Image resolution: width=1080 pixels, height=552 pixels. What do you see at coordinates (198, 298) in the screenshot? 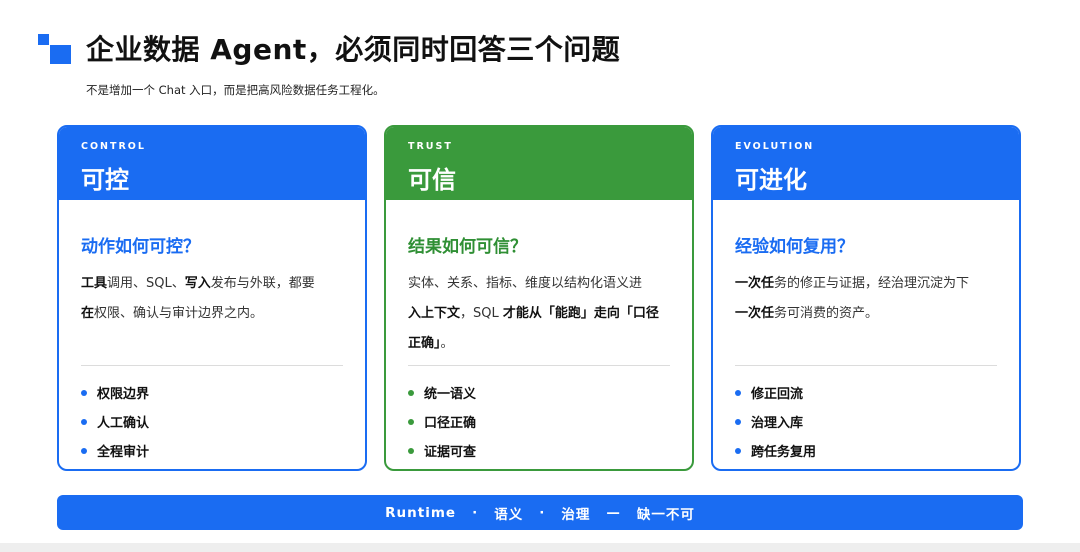
I see `card-description: 工具调用、SQL、写入发布与外联，都要 在权限、确认与审计边界之内。` at bounding box center [198, 298].